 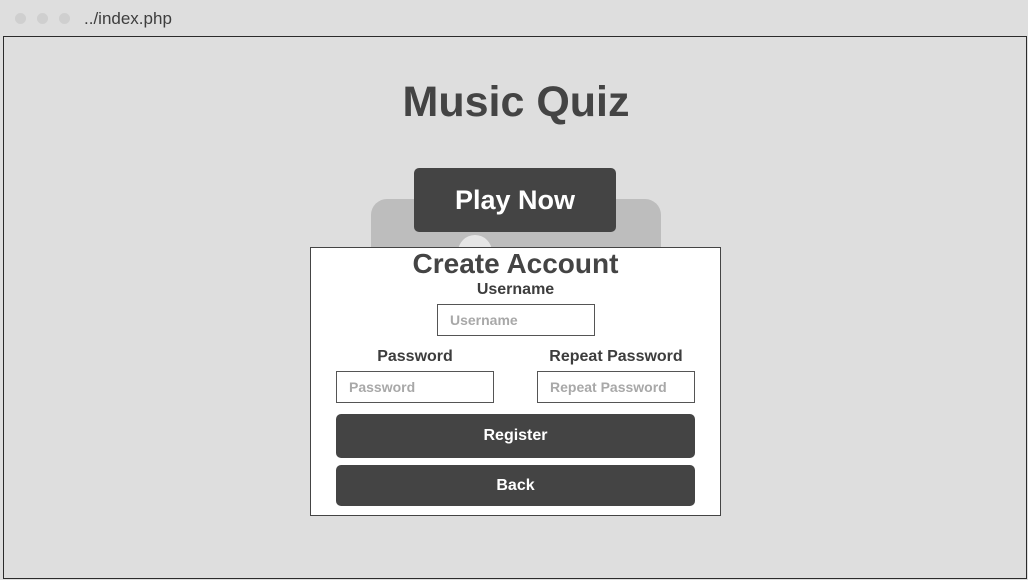 What do you see at coordinates (515, 485) in the screenshot?
I see `back-button: Back` at bounding box center [515, 485].